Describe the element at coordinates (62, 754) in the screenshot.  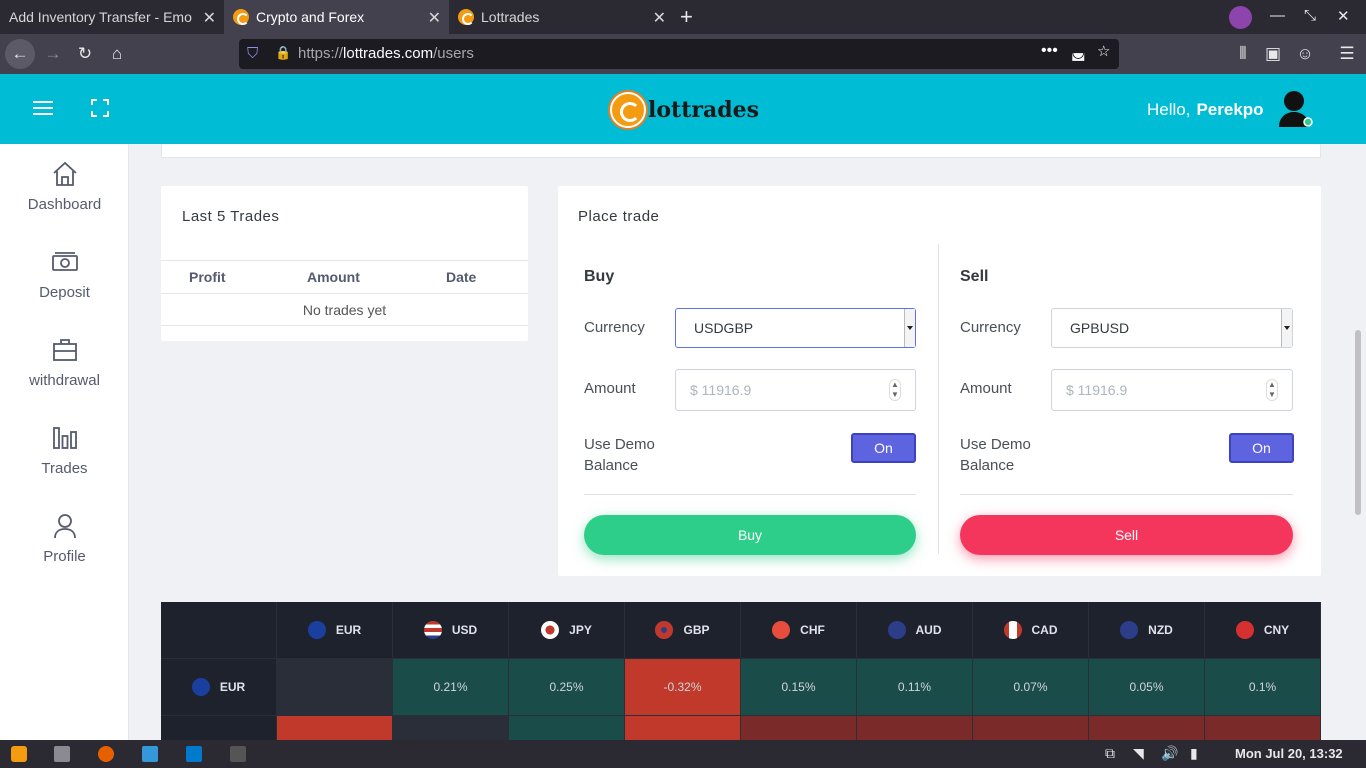
I see `files-icon` at that location.